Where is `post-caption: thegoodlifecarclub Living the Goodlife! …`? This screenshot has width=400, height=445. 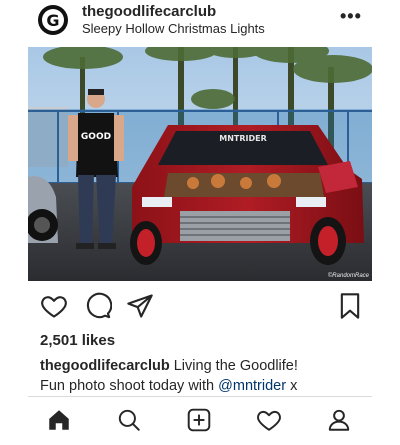
post-caption: thegoodlifecarclub Living the Goodlife! … is located at coordinates (210, 376).